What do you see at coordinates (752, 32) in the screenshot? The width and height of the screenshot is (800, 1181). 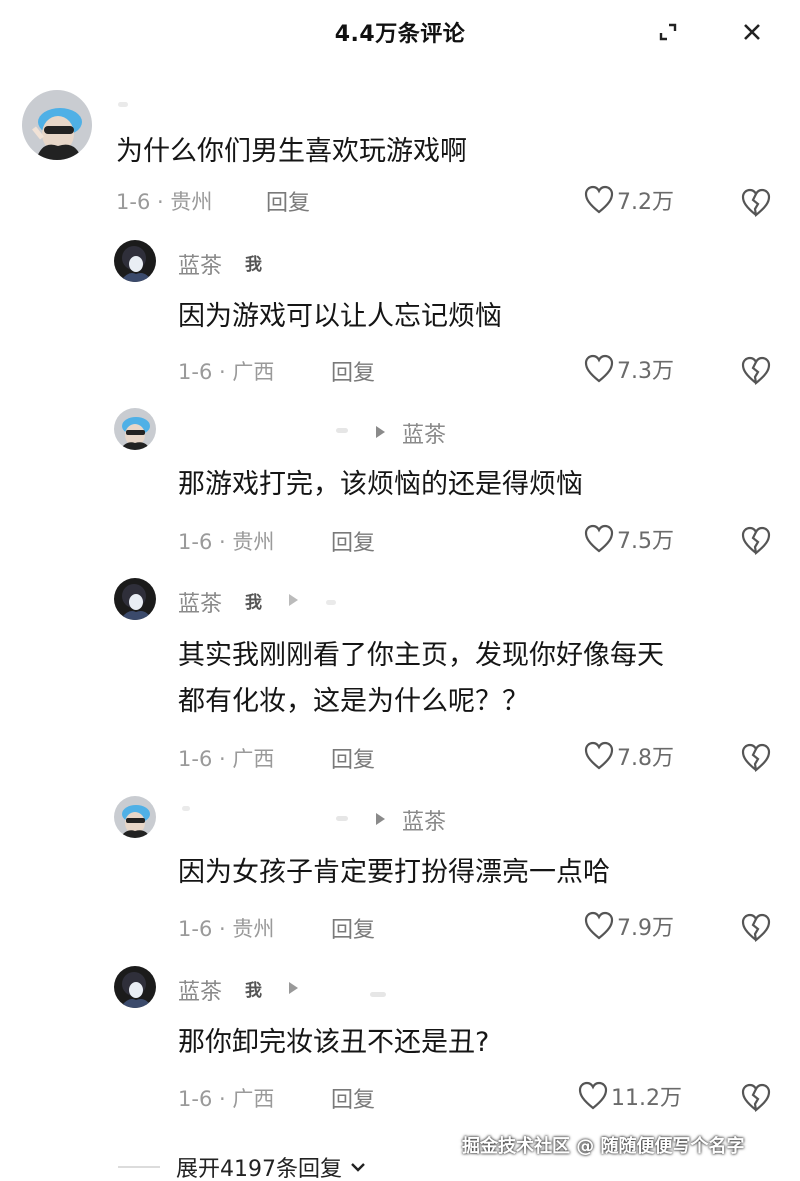 I see `close-icon` at bounding box center [752, 32].